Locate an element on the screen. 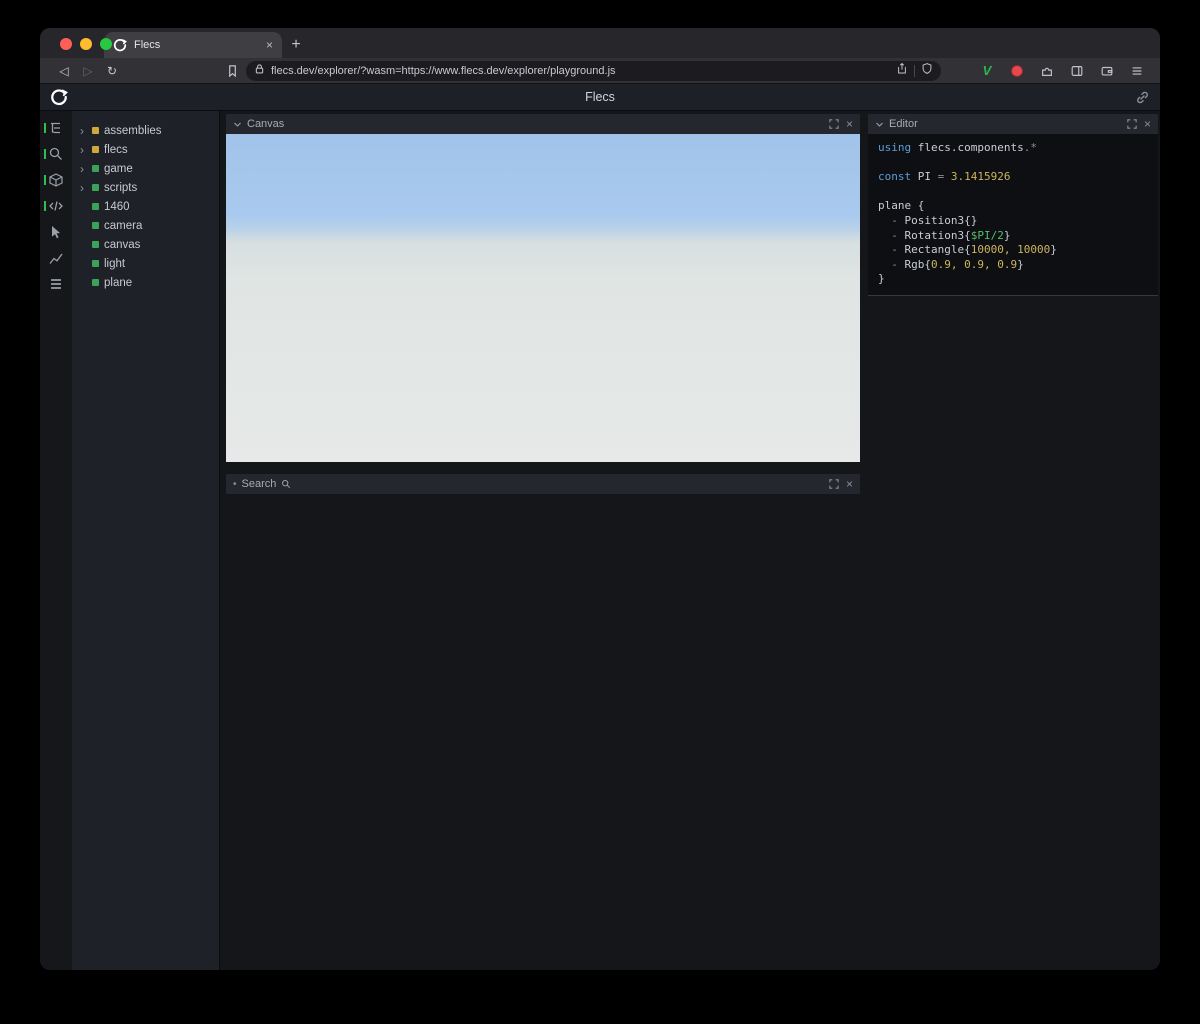 This screenshot has width=1200, height=1024. forward-icon: ▷ is located at coordinates (88, 71).